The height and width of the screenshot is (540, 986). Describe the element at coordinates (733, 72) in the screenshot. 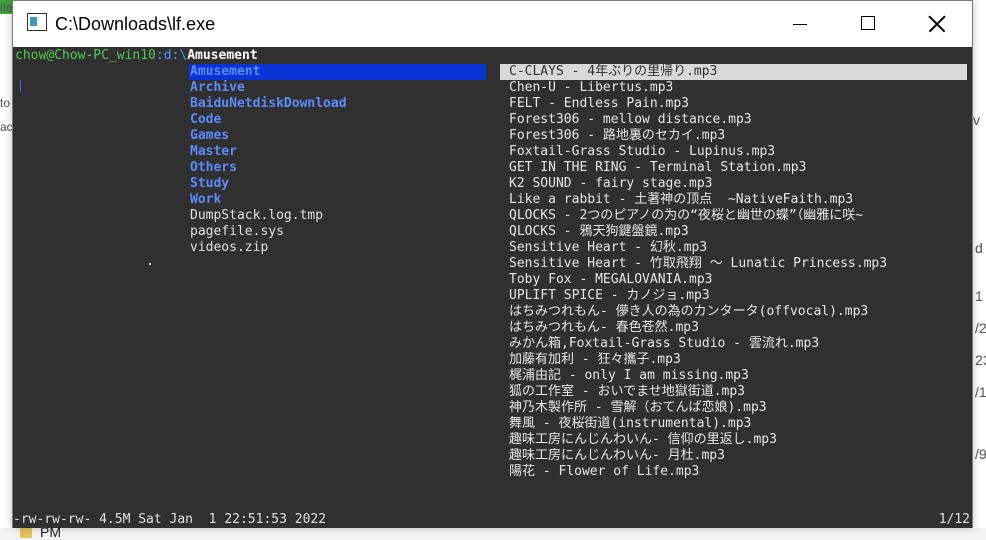

I see `preview-file: C-CLAYS - 4年ぶりの里帰り.mp3` at that location.